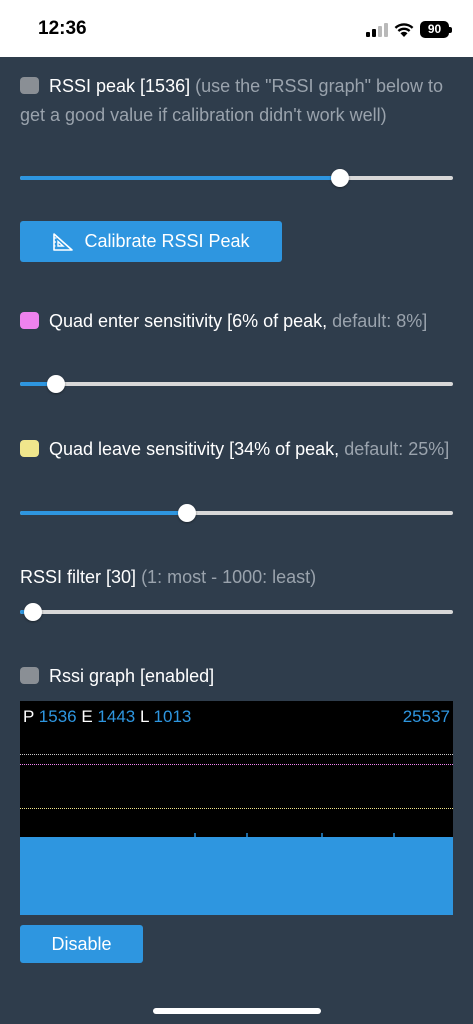 The image size is (473, 1024). Describe the element at coordinates (236, 28) in the screenshot. I see `status-bar: 12:36 90` at that location.